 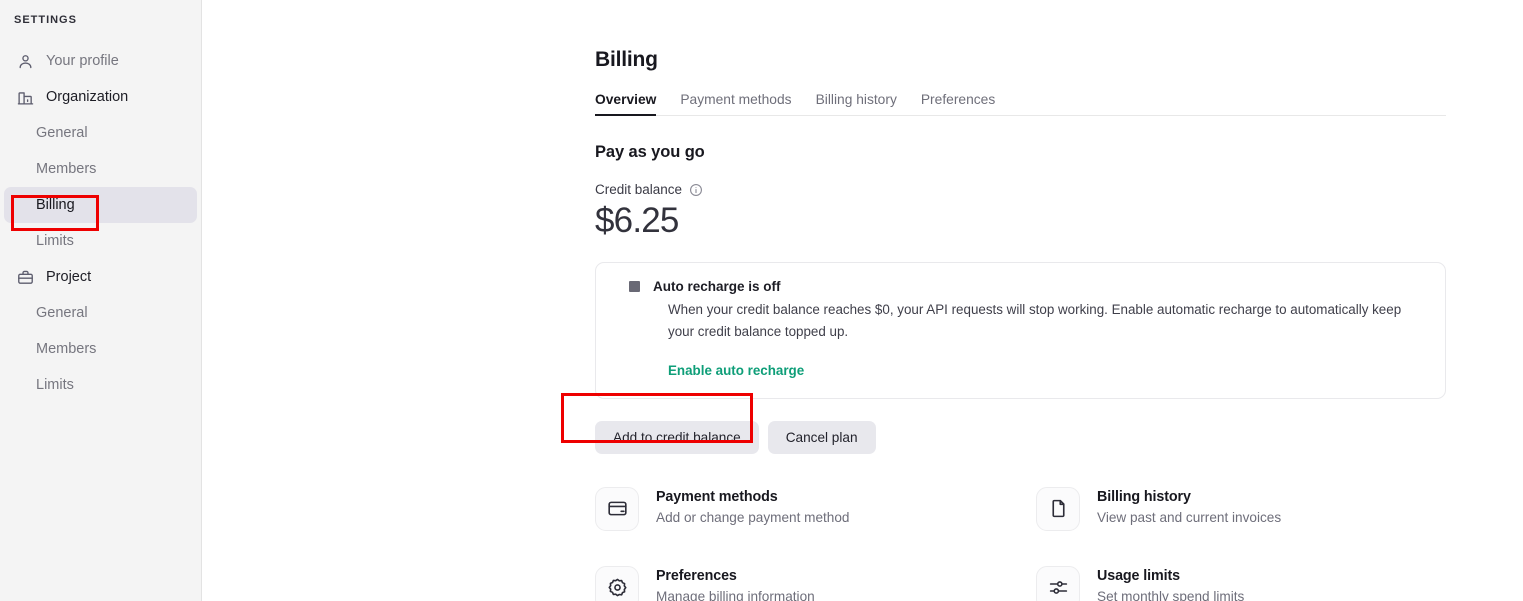 What do you see at coordinates (626, 59) in the screenshot?
I see `page-title: Billing` at bounding box center [626, 59].